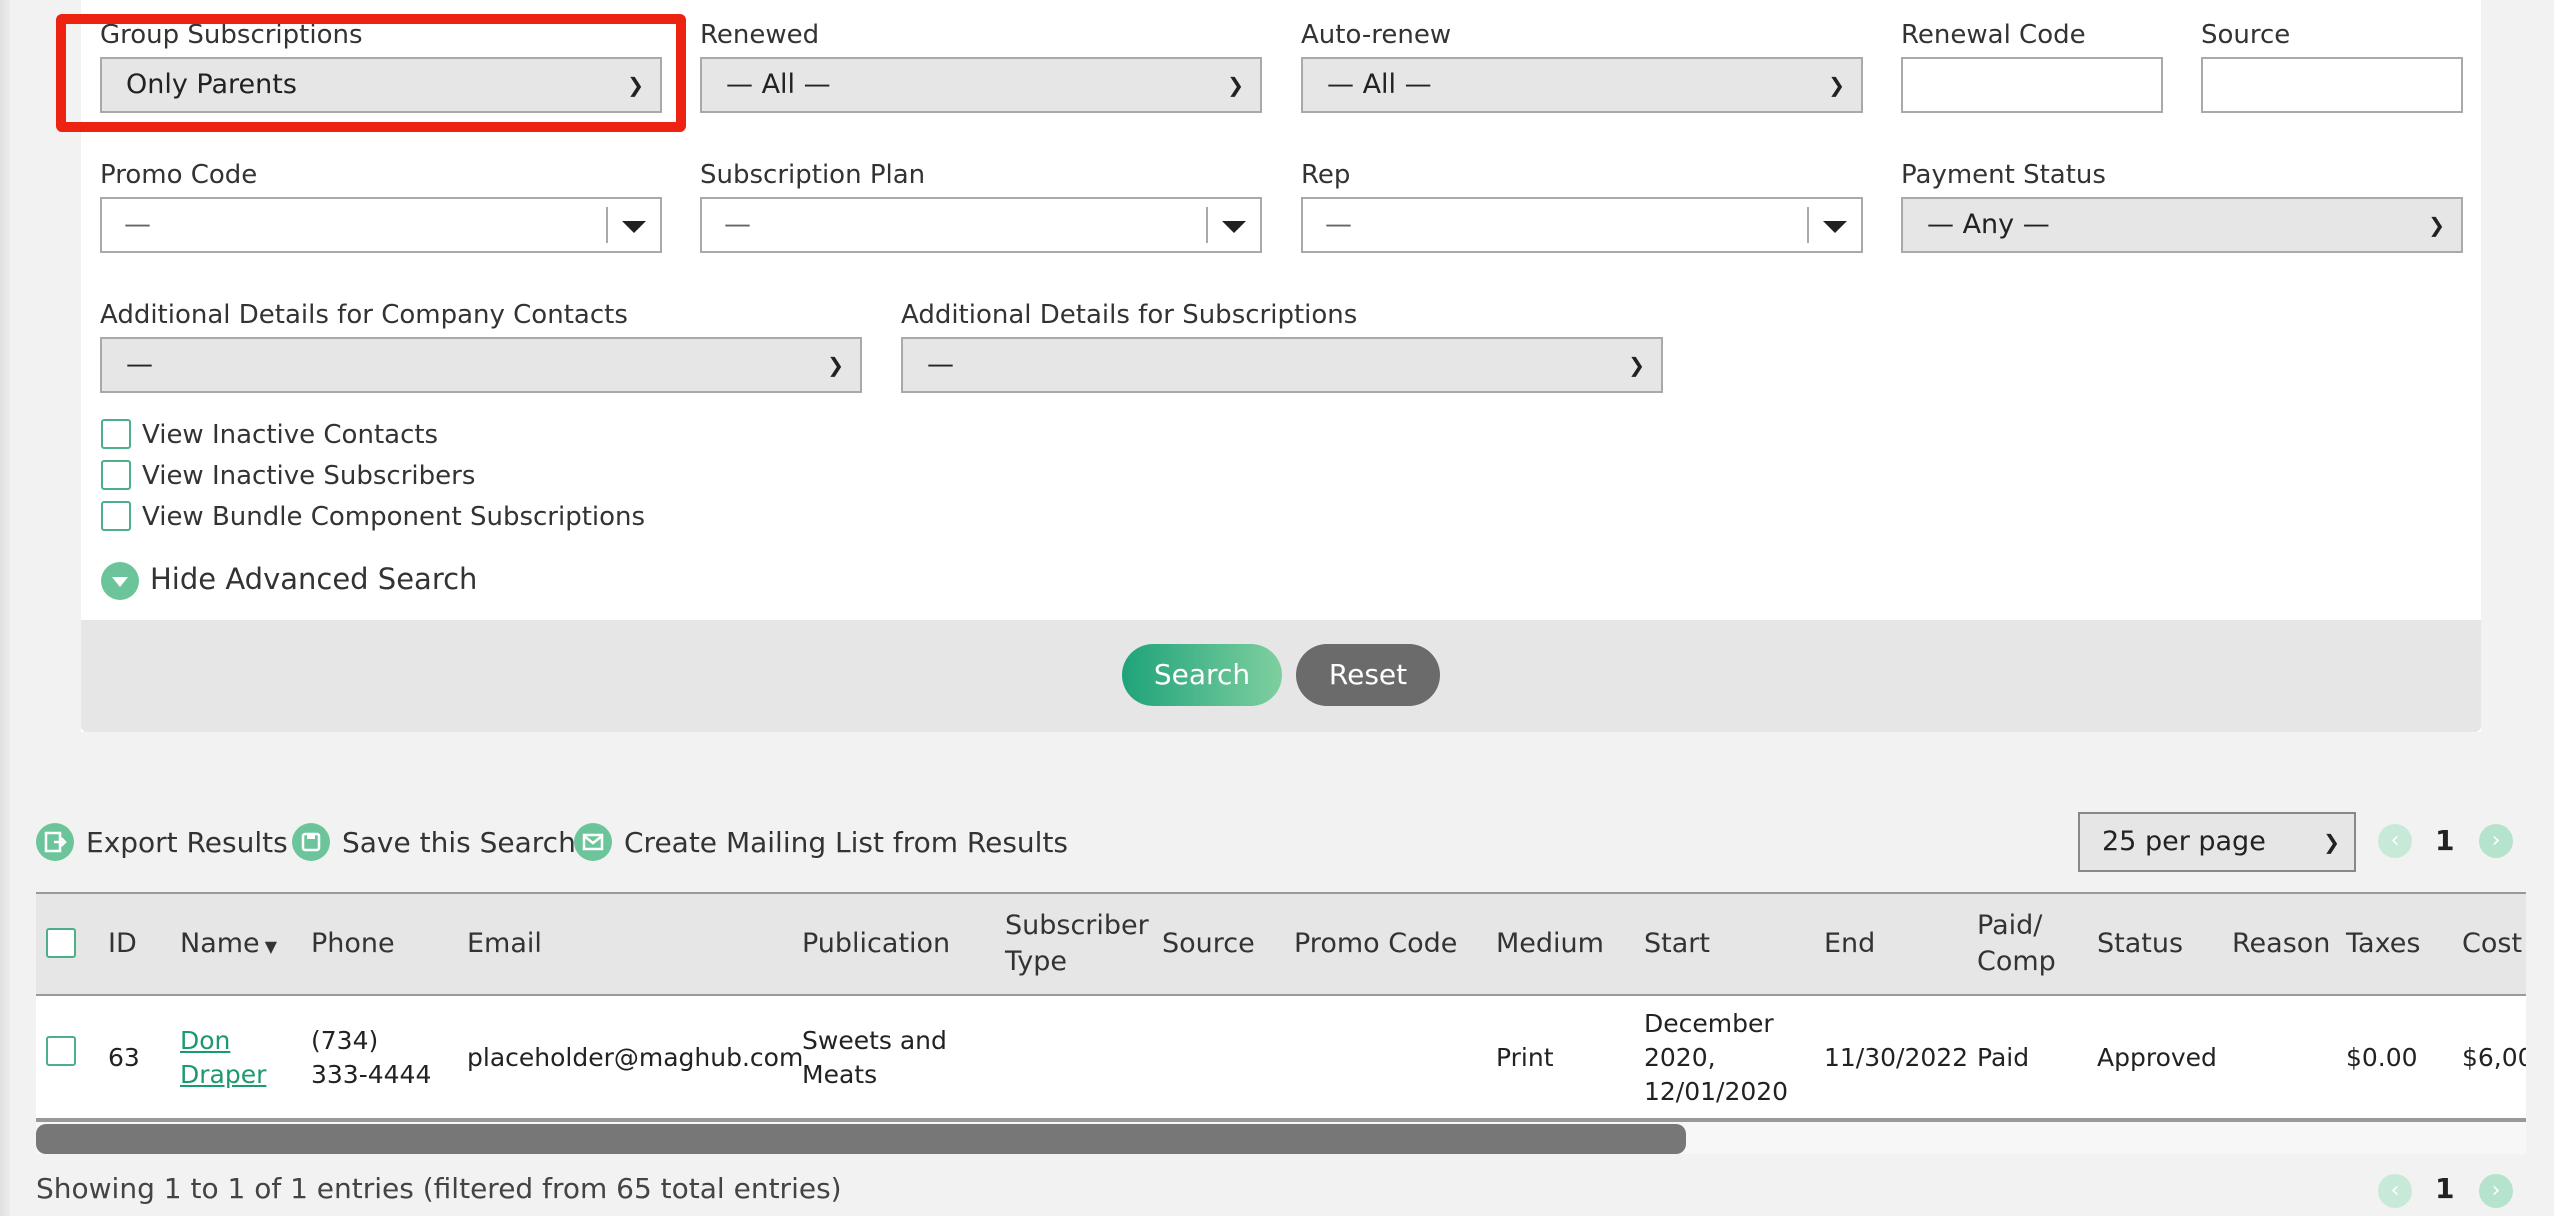  What do you see at coordinates (760, 35) in the screenshot?
I see `renewed-label: Renewed` at bounding box center [760, 35].